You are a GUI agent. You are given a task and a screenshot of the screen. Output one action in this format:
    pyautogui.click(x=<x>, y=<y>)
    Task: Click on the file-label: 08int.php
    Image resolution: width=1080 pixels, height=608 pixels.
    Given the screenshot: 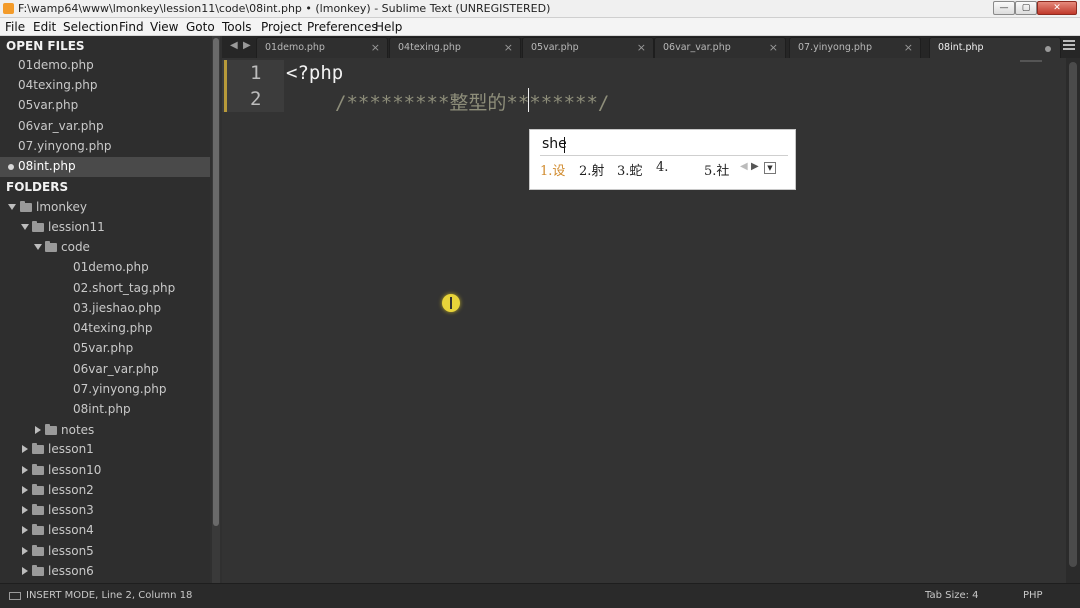 What is the action you would take?
    pyautogui.click(x=102, y=409)
    